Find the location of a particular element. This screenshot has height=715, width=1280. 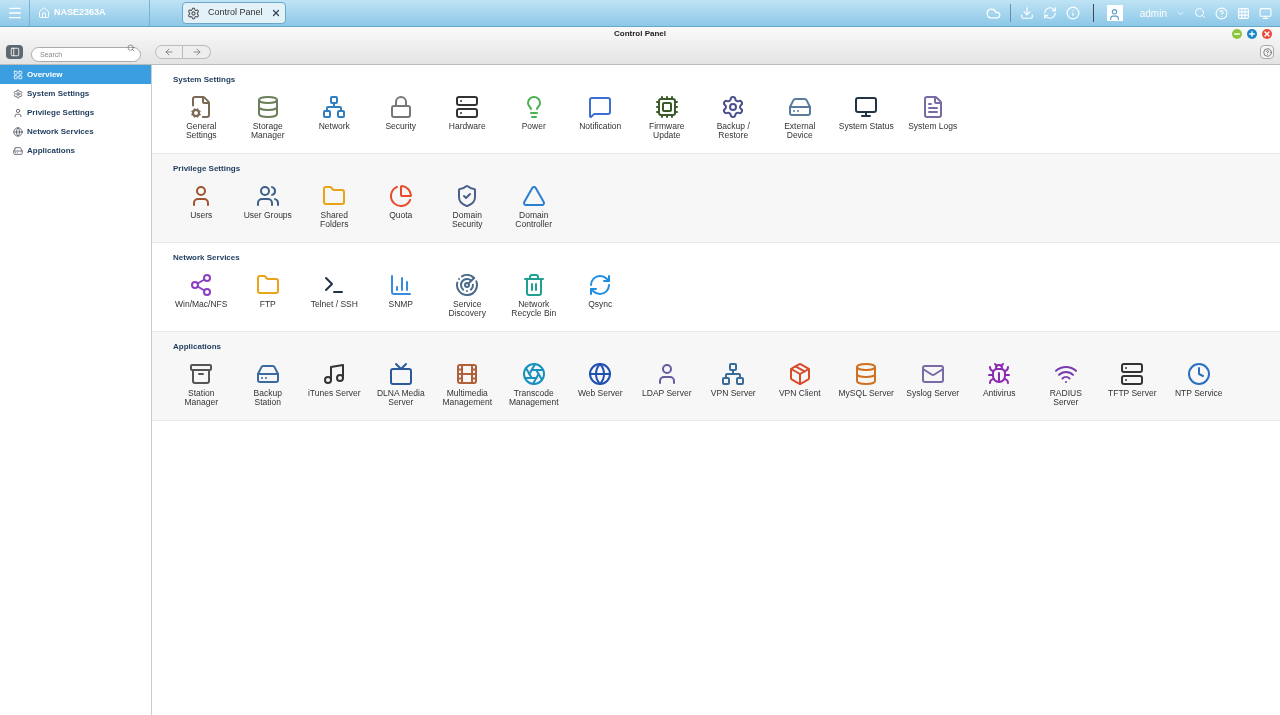

left-arrow-icon is located at coordinates (169, 52).